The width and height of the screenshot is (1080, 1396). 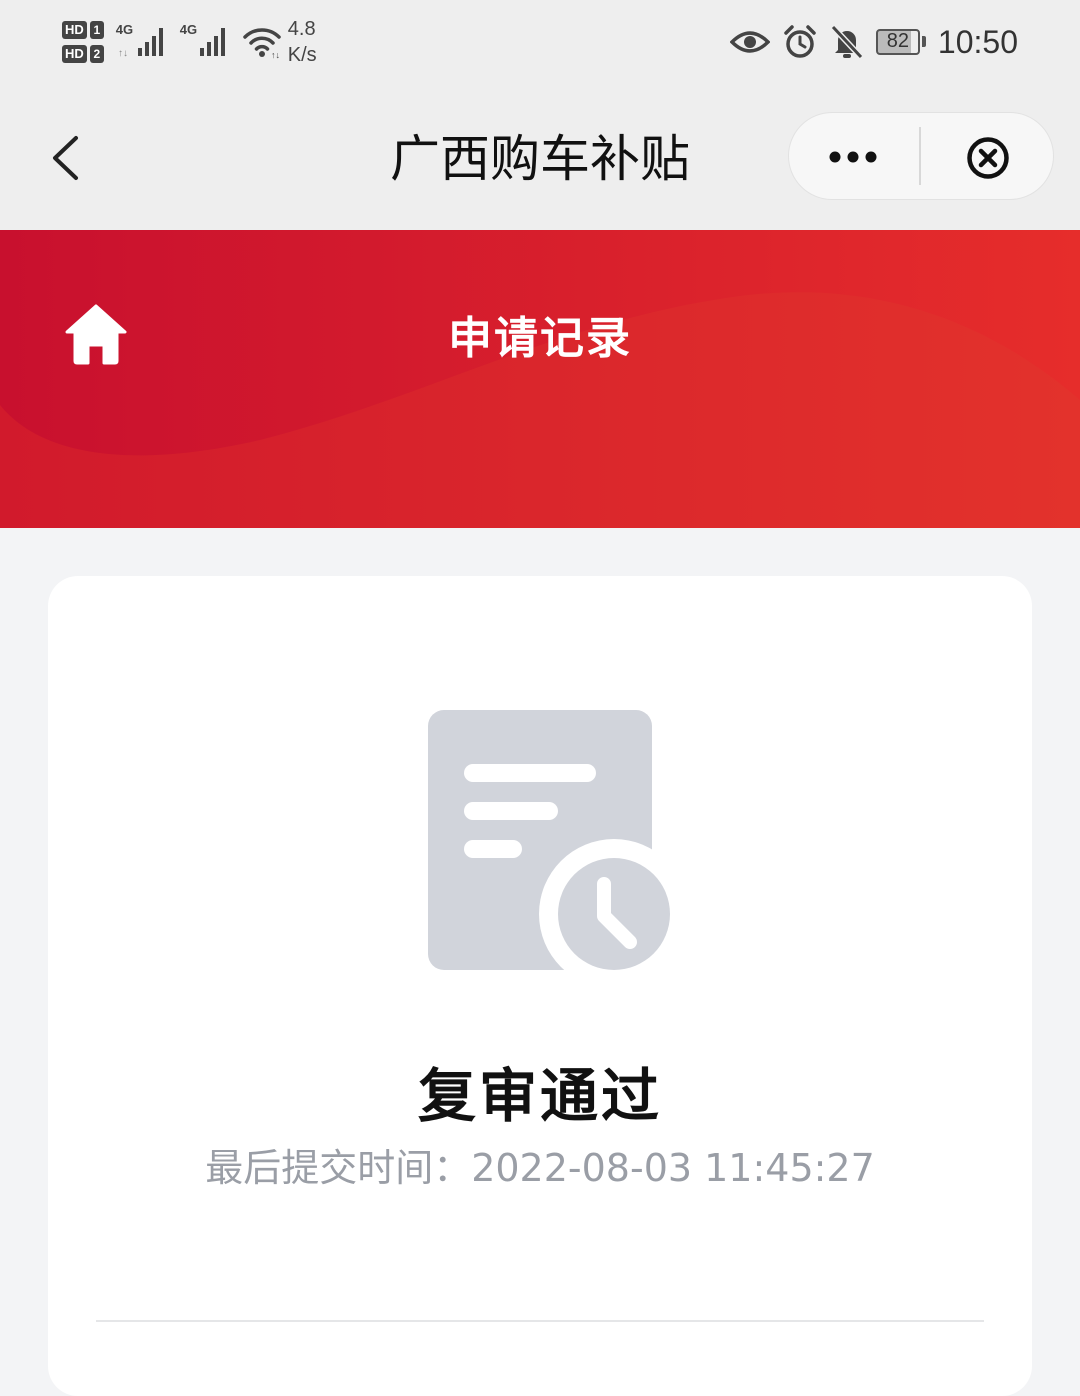 What do you see at coordinates (301, 29) in the screenshot?
I see `speed-value: 4.8` at bounding box center [301, 29].